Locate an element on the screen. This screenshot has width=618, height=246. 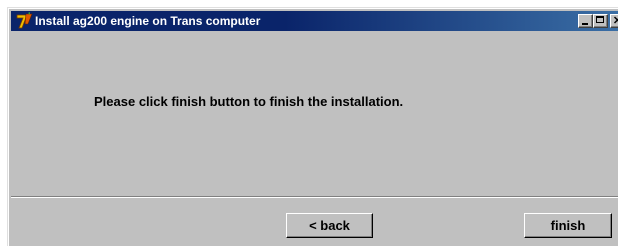
finish-button: finish is located at coordinates (568, 225).